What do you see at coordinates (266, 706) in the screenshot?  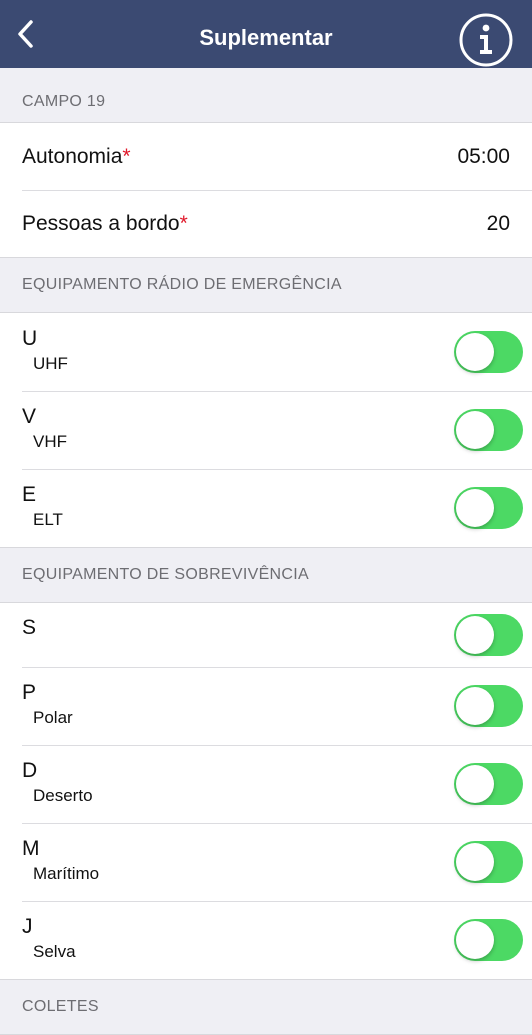 I see `sobrevivencia-row-polar: P Polar` at bounding box center [266, 706].